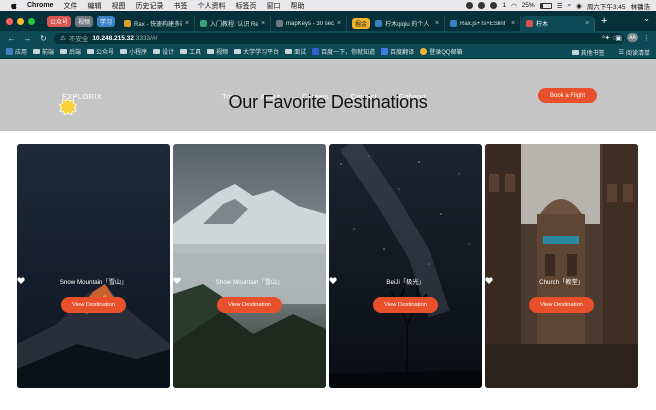  I want to click on tab-strip-right: ⌄, so click(646, 18).